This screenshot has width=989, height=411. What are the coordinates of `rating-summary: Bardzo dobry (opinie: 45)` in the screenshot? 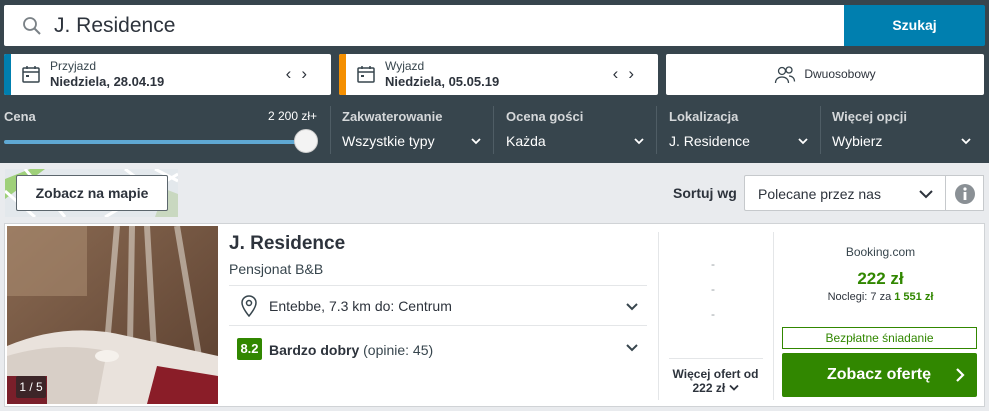 It's located at (351, 350).